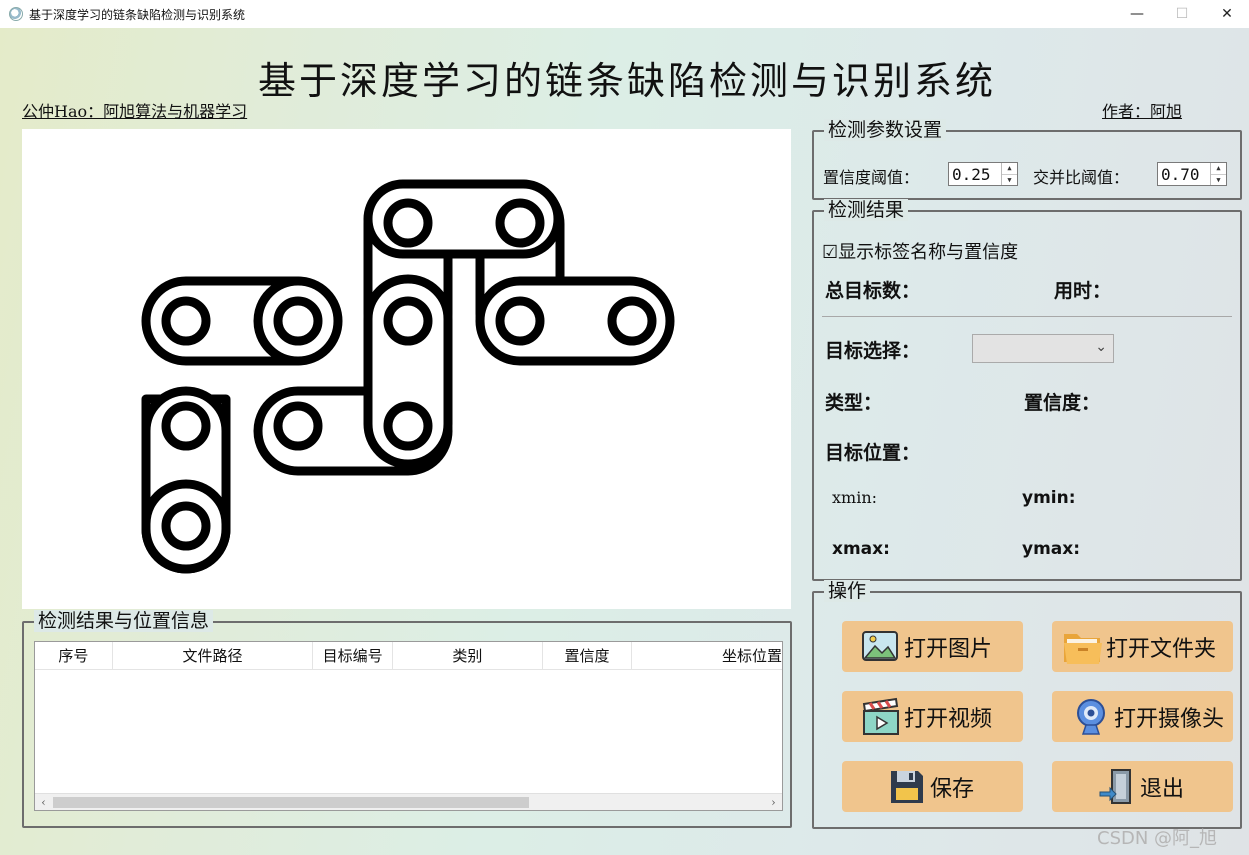  What do you see at coordinates (1142, 111) in the screenshot?
I see `author-note: 作者：阿旭` at bounding box center [1142, 111].